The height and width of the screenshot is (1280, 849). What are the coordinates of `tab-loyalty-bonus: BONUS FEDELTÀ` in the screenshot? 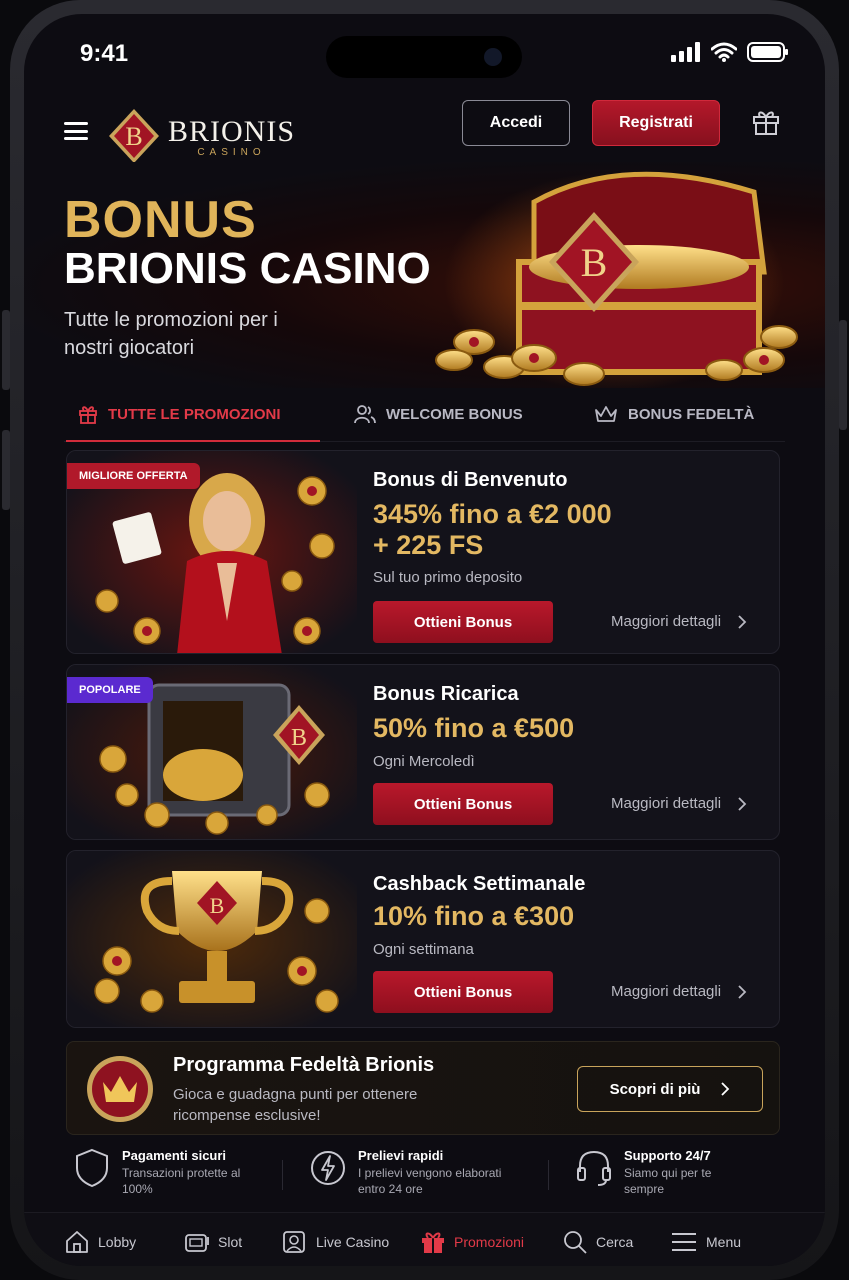 It's located at (674, 414).